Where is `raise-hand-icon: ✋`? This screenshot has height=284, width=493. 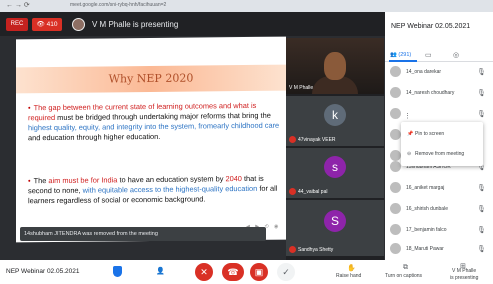 raise-hand-icon: ✋ is located at coordinates (351, 268).